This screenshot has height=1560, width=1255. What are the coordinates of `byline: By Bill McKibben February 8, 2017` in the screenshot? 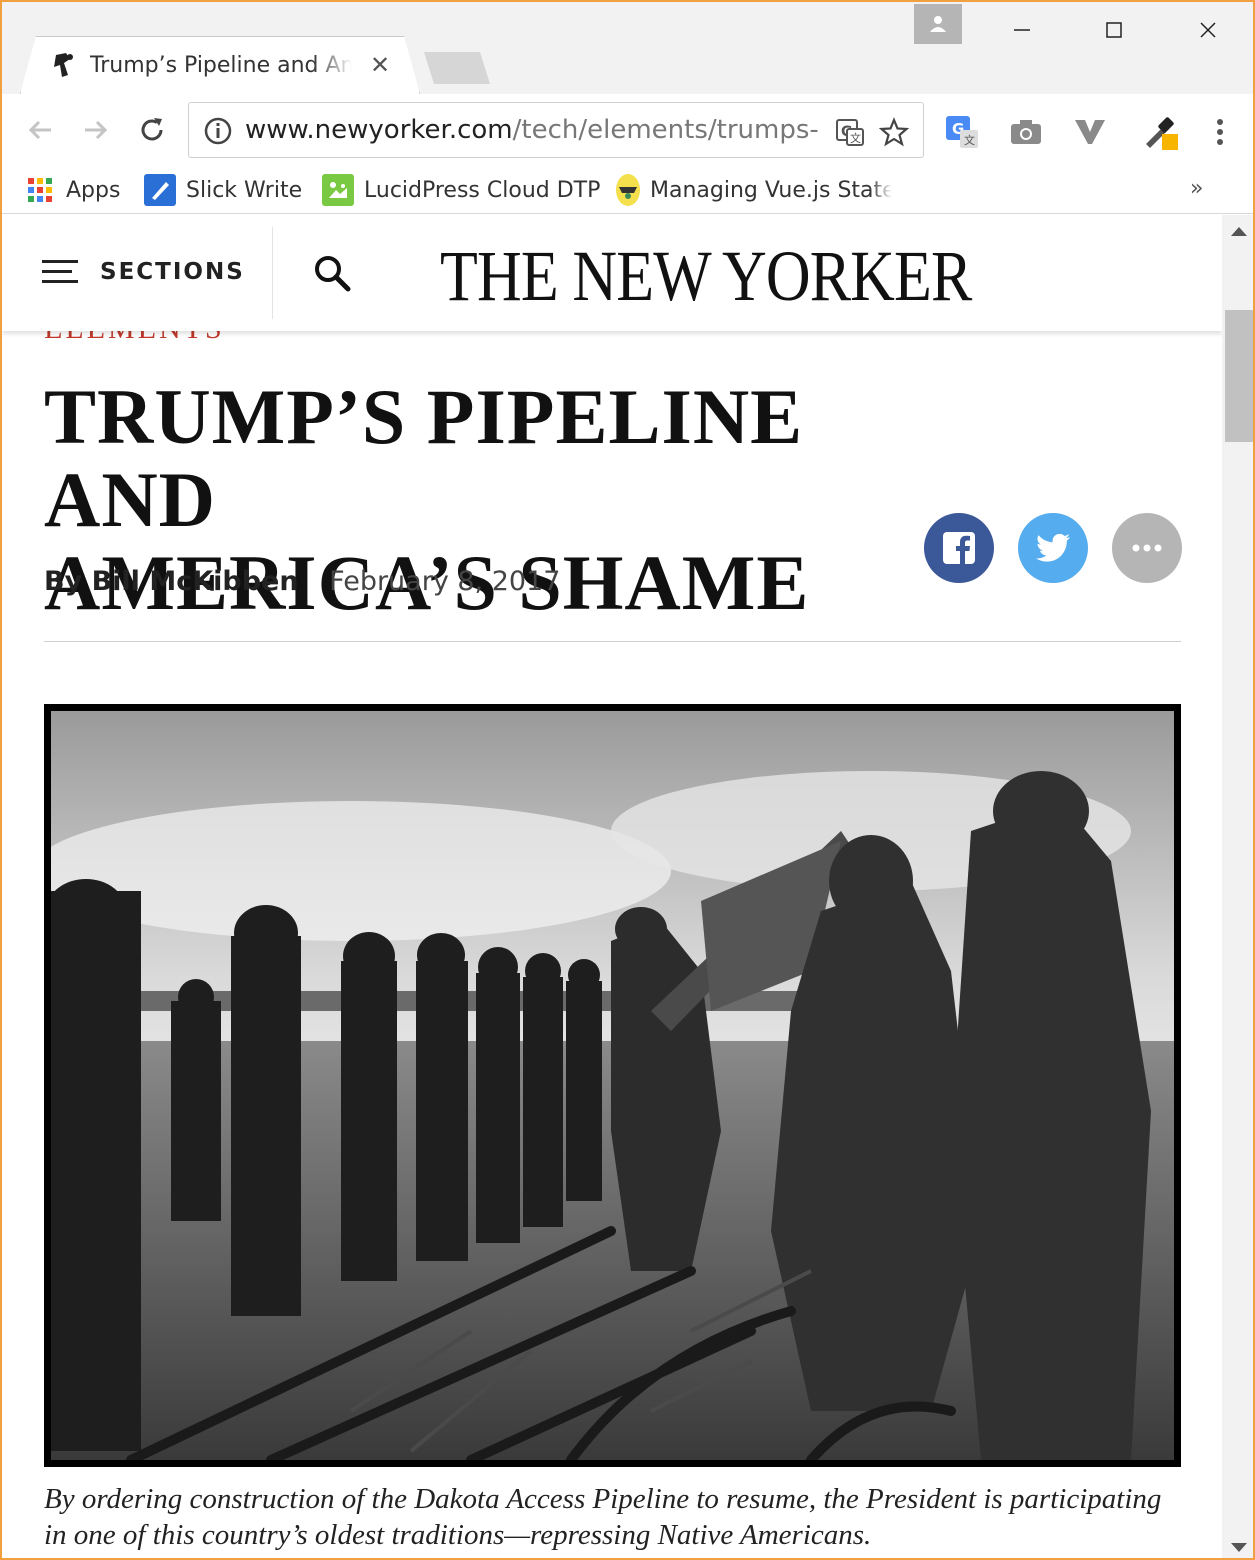 It's located at (302, 581).